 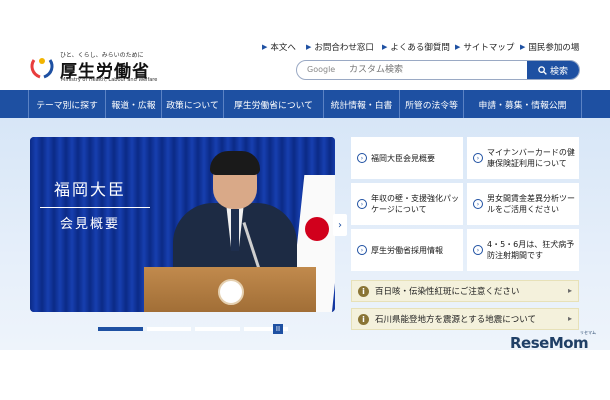 What do you see at coordinates (554, 48) in the screenshot?
I see `util-link-label: 国民参加の場` at bounding box center [554, 48].